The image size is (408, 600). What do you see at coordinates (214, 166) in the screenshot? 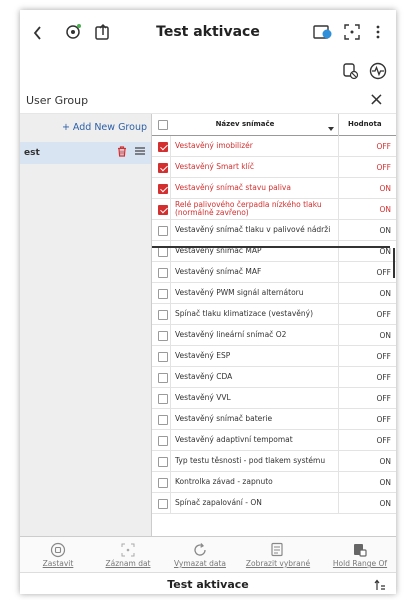
I see `sensor-name: Vestavěný Smart klíč` at bounding box center [214, 166].